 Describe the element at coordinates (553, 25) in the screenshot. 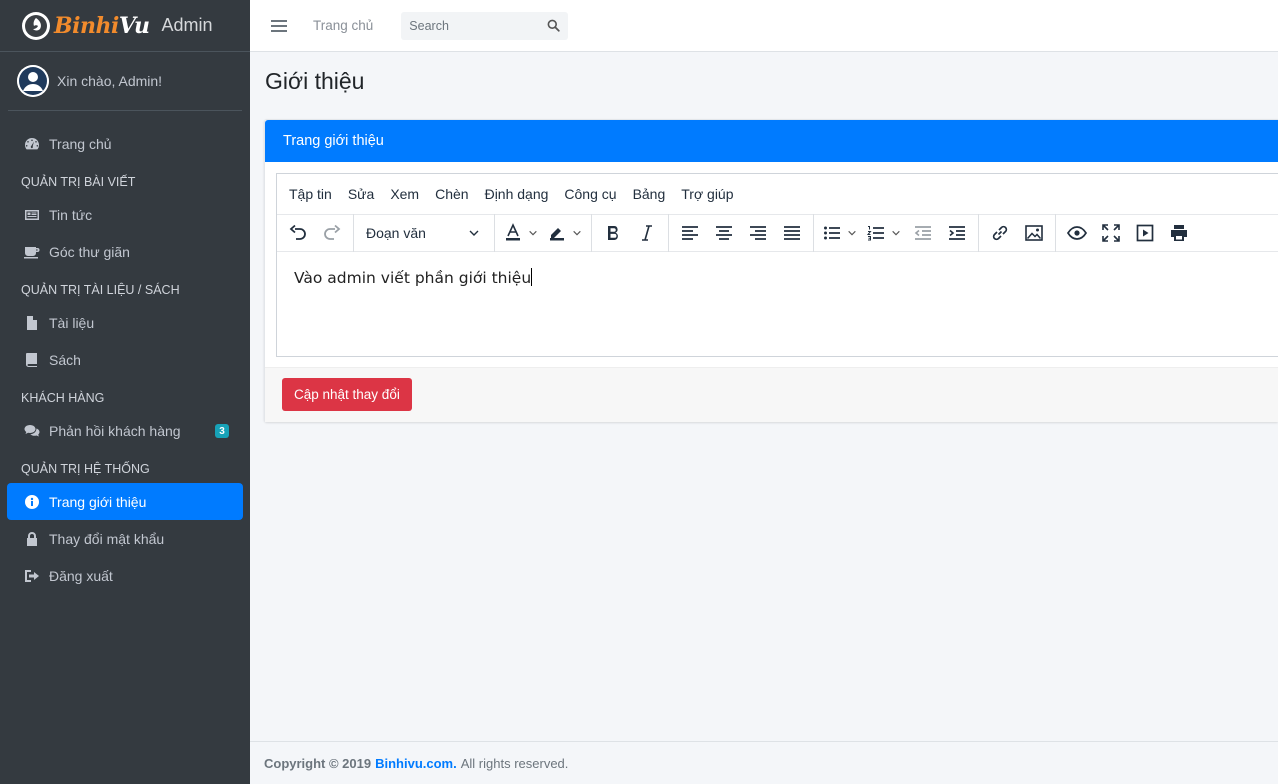

I see `search-icon` at that location.